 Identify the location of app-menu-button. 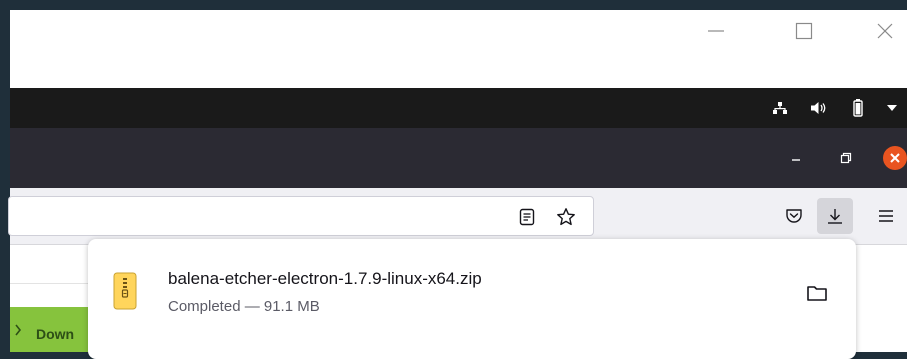
(886, 216).